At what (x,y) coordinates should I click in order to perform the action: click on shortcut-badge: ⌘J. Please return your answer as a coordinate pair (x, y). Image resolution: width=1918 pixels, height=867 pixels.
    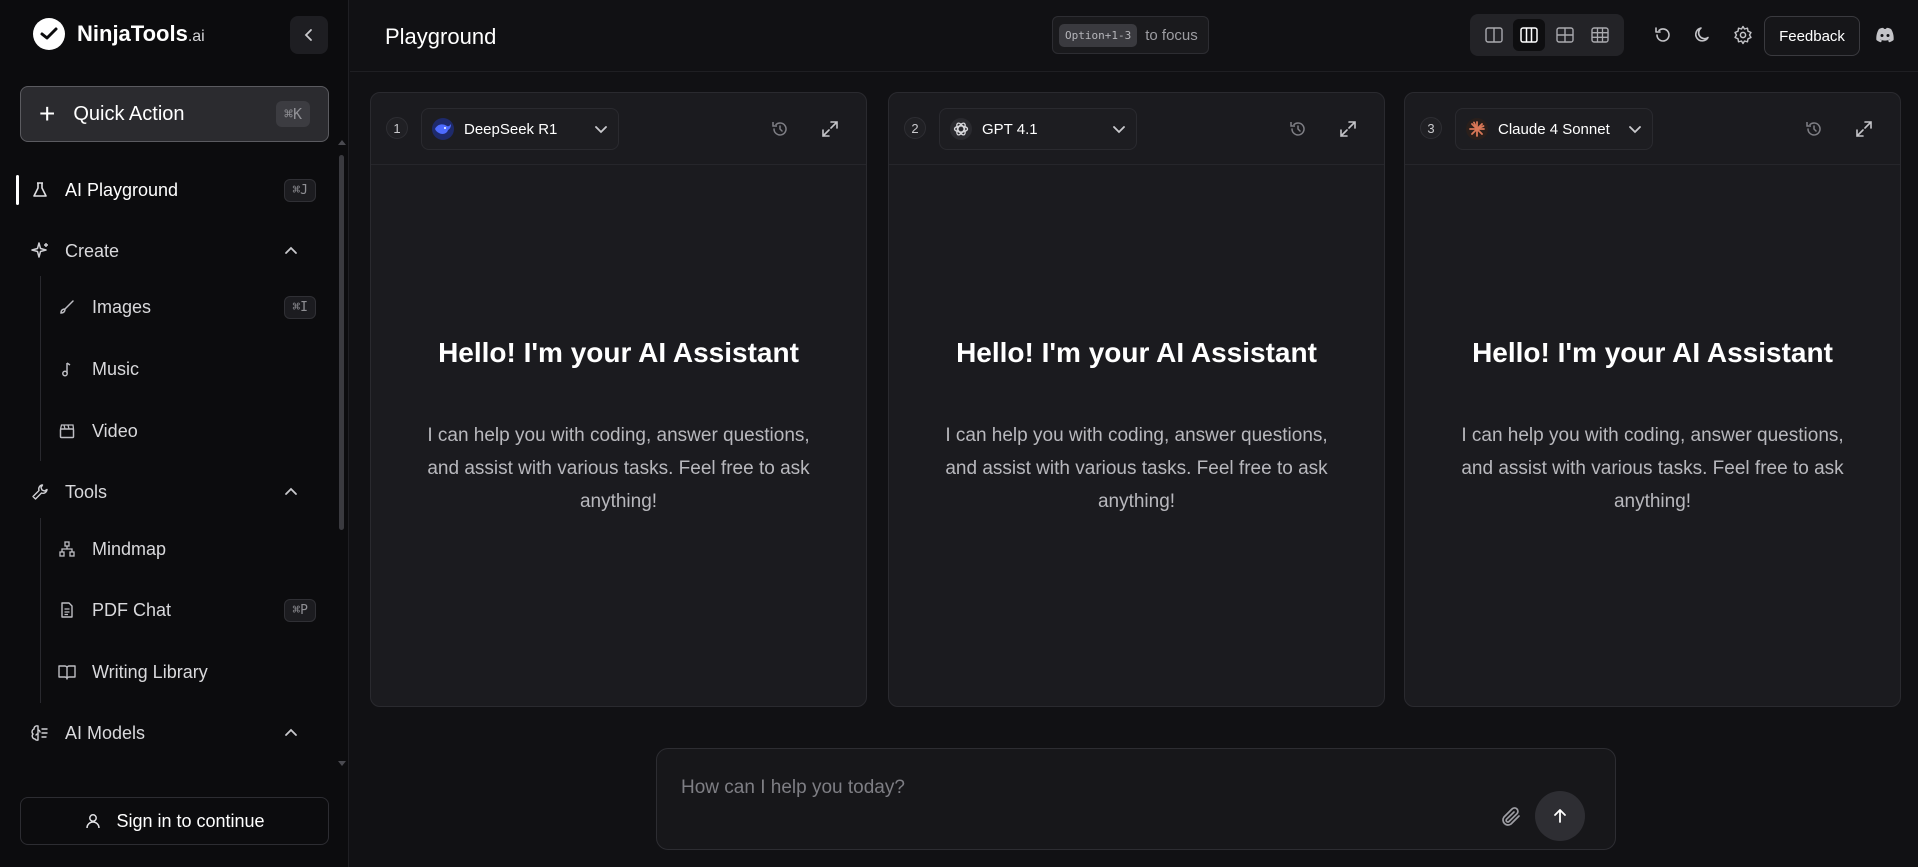
    Looking at the image, I should click on (300, 190).